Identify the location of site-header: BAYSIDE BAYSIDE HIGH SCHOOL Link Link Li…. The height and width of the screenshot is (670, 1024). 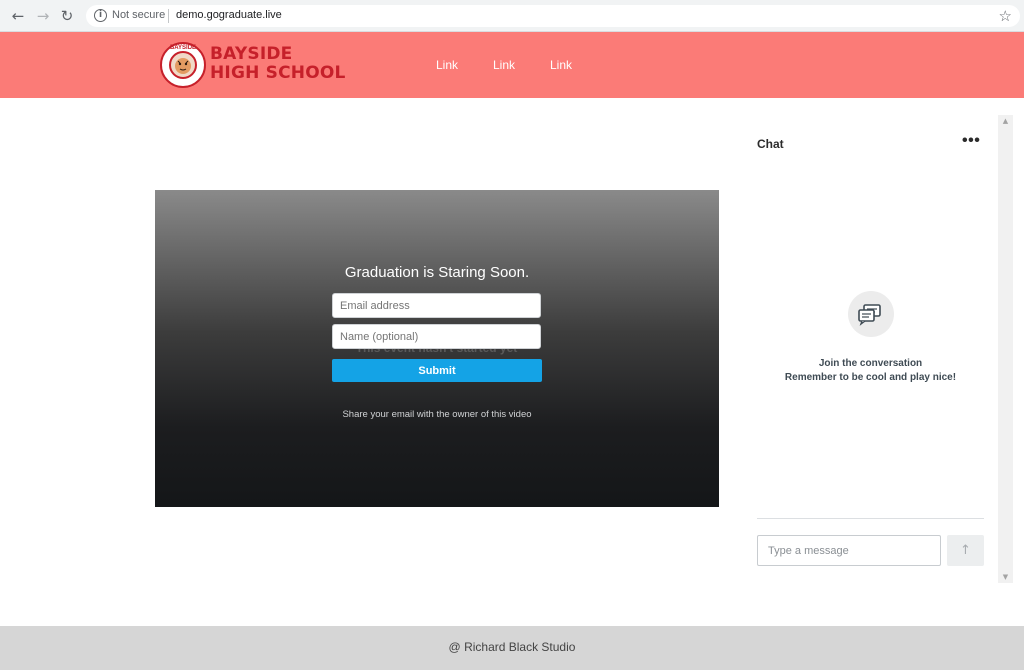
(512, 65).